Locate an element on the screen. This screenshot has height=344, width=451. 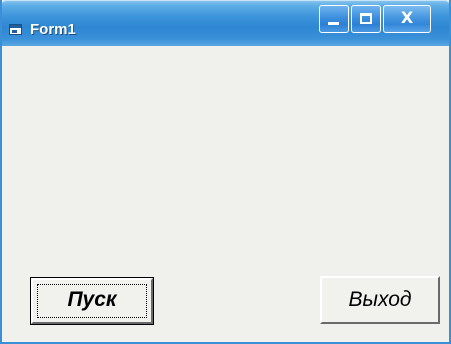
maximize-button is located at coordinates (366, 19).